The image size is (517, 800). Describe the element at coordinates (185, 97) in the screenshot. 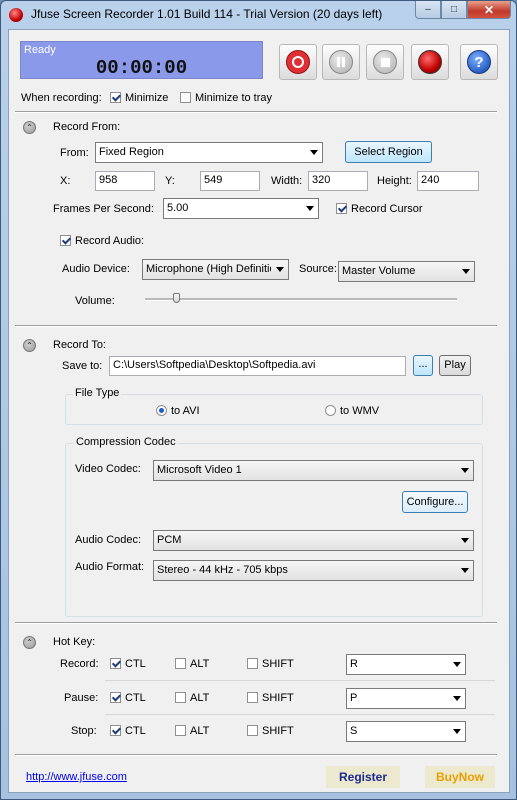

I see `minimize-to-tray-check-box` at that location.